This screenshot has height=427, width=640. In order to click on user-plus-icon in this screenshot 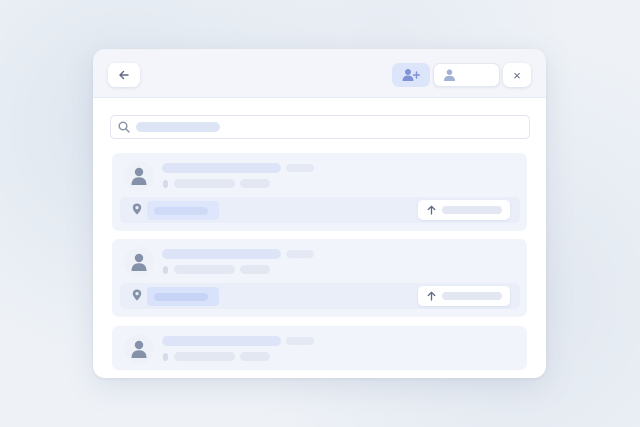, I will do `click(411, 75)`.